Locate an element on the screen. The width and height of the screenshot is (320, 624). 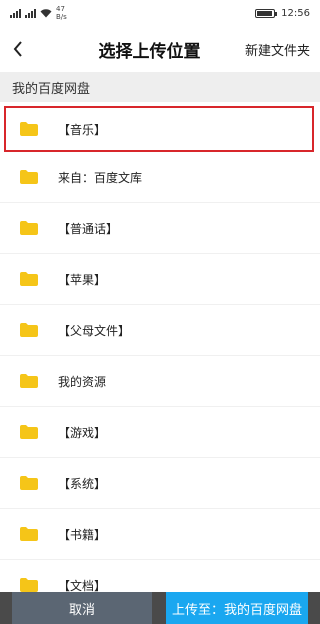
network-speed-value: 47 is located at coordinates (60, 9).